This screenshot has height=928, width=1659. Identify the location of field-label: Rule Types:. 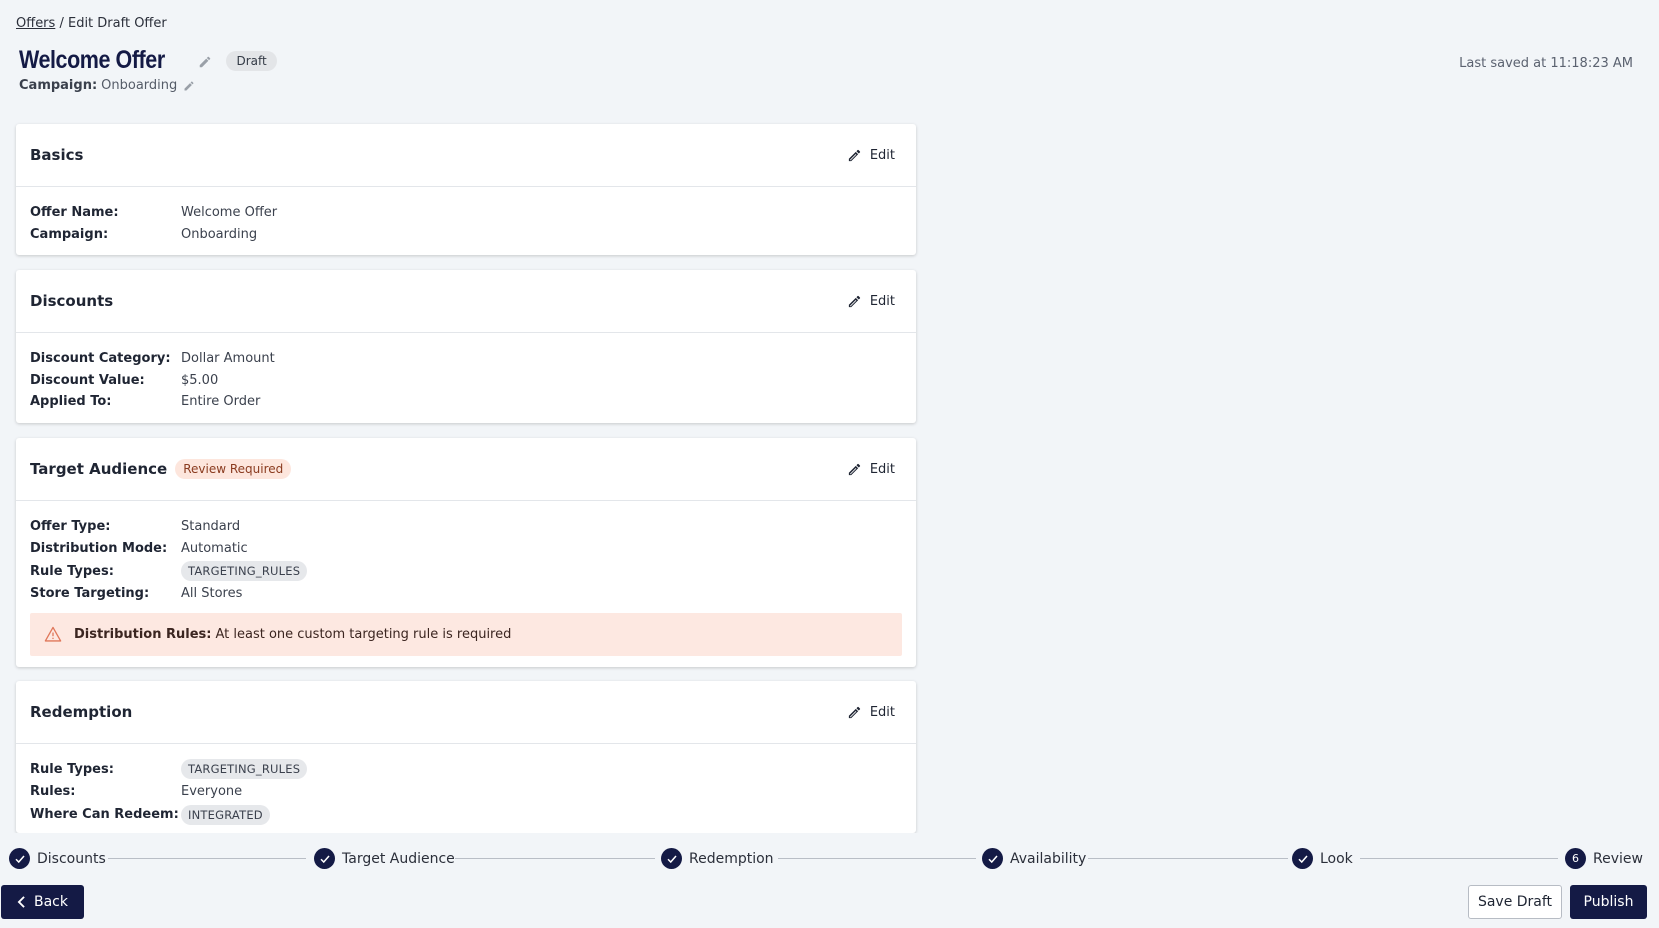
(72, 571).